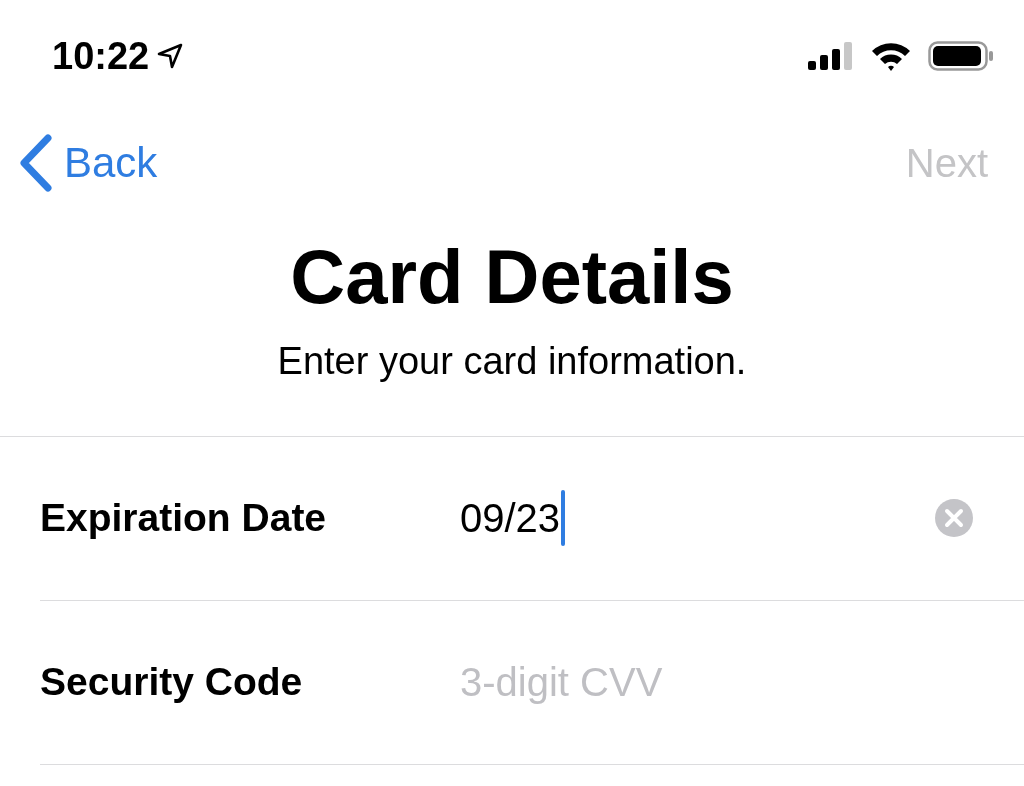 This screenshot has height=786, width=1024. I want to click on field-label: Expiration Date, so click(184, 517).